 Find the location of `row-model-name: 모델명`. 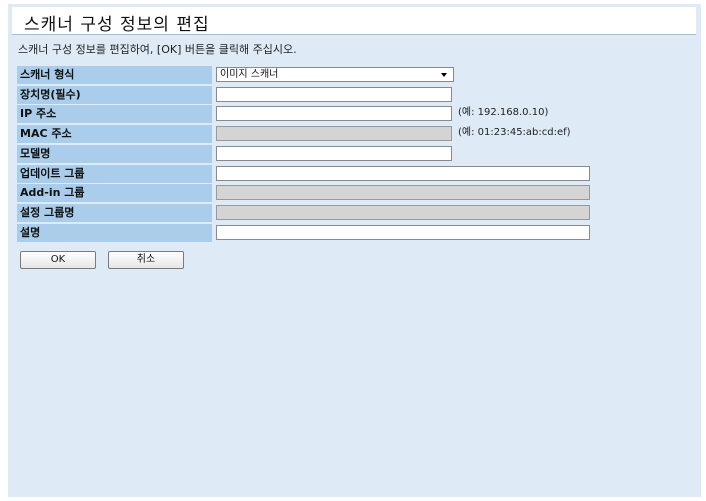

row-model-name: 모델명 is located at coordinates (358, 154).